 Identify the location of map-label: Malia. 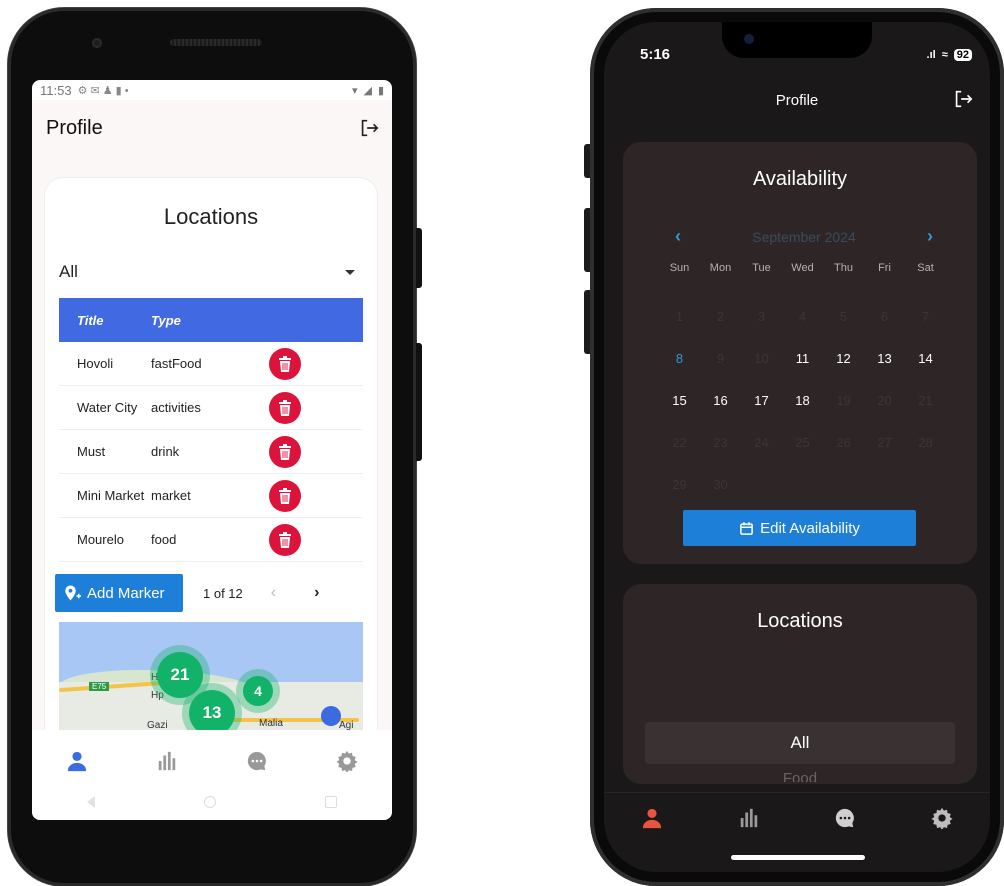
(271, 723).